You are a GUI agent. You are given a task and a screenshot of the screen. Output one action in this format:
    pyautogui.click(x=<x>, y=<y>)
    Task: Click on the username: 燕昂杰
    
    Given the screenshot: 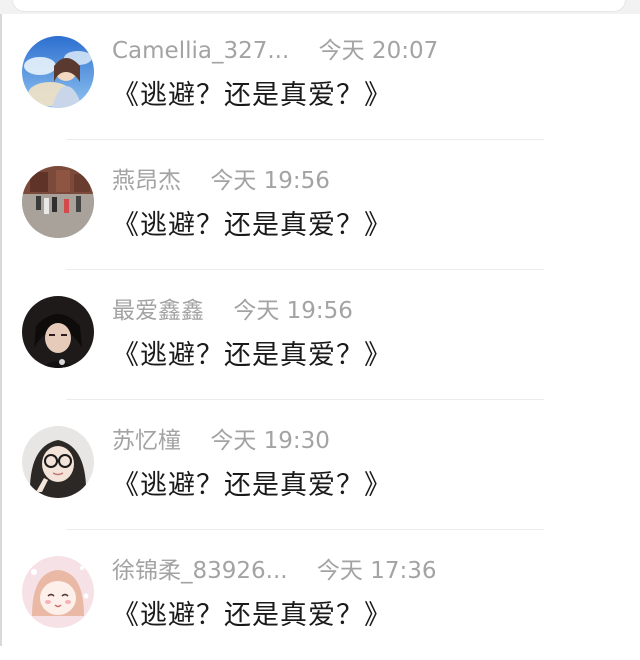 What is the action you would take?
    pyautogui.click(x=146, y=181)
    